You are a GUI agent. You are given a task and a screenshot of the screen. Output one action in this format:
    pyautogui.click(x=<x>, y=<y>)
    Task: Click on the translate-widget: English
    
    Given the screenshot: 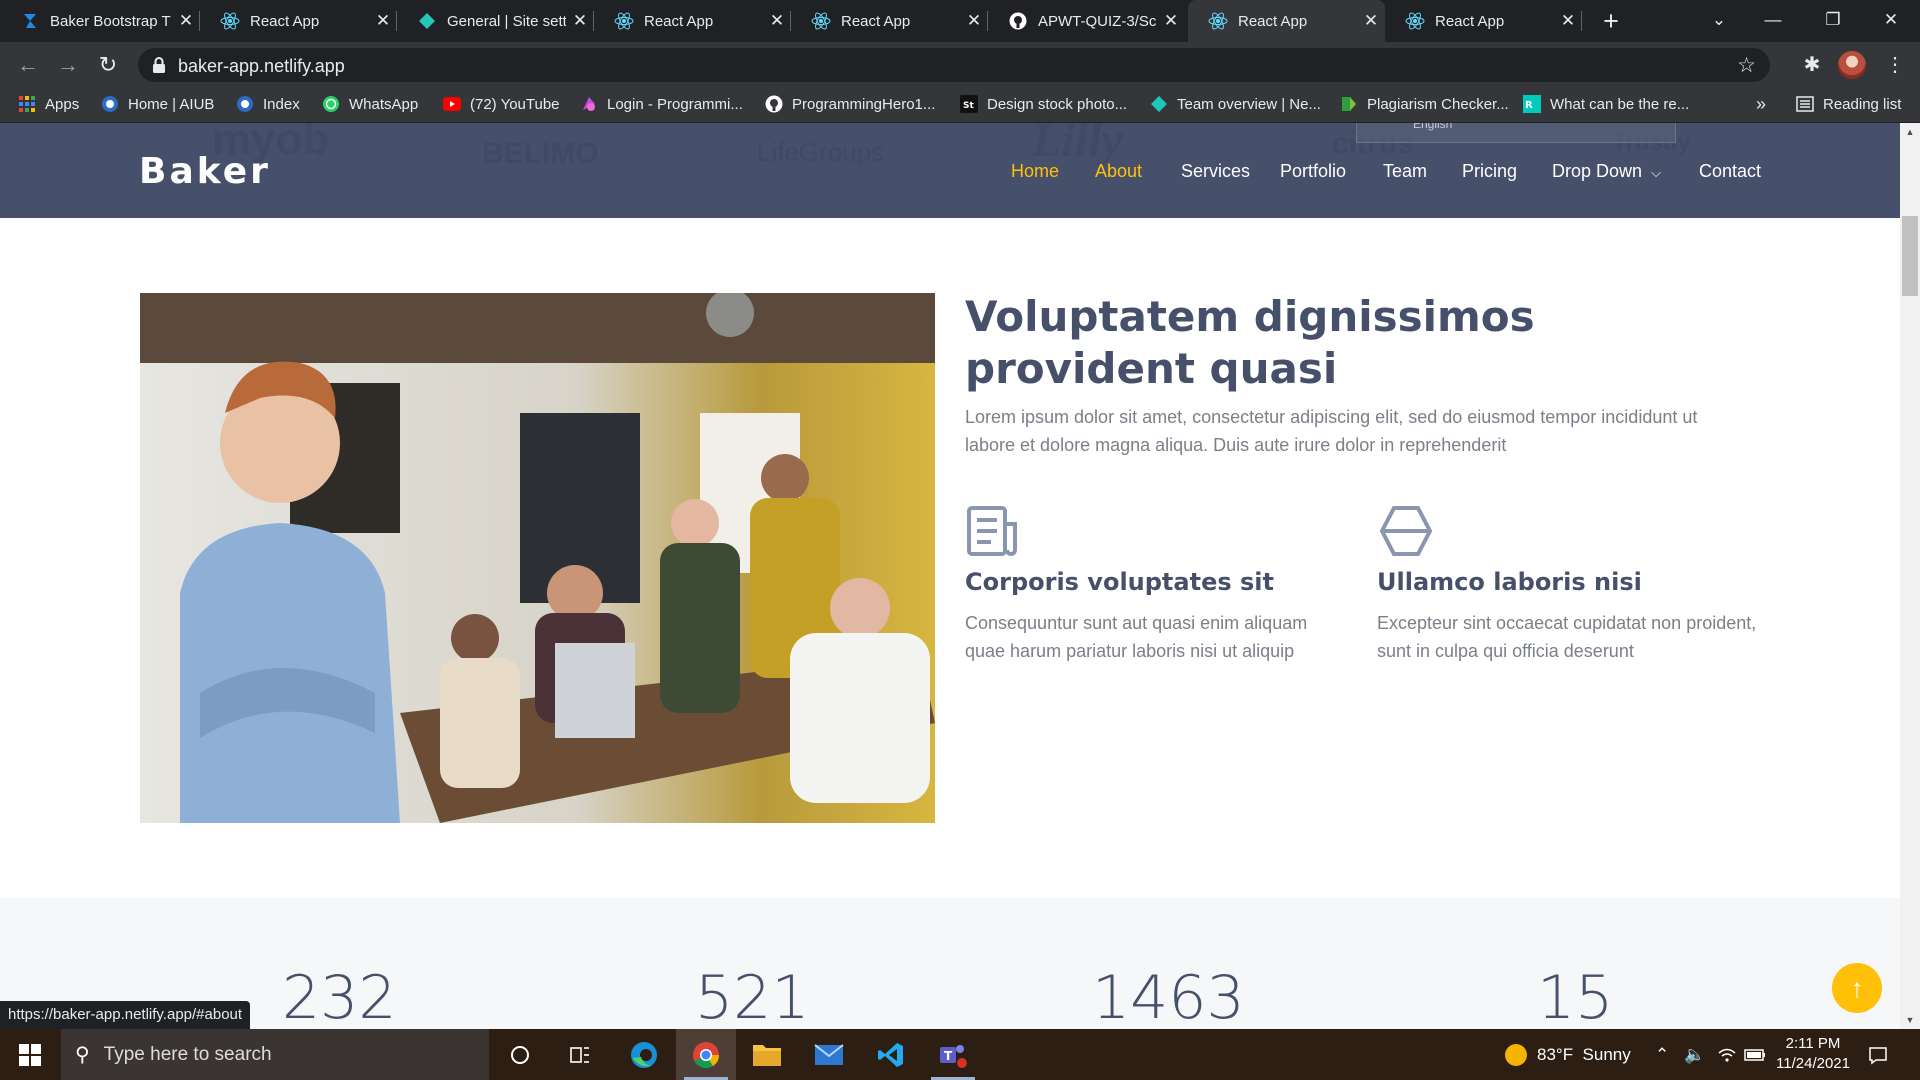 What is the action you would take?
    pyautogui.click(x=1516, y=133)
    